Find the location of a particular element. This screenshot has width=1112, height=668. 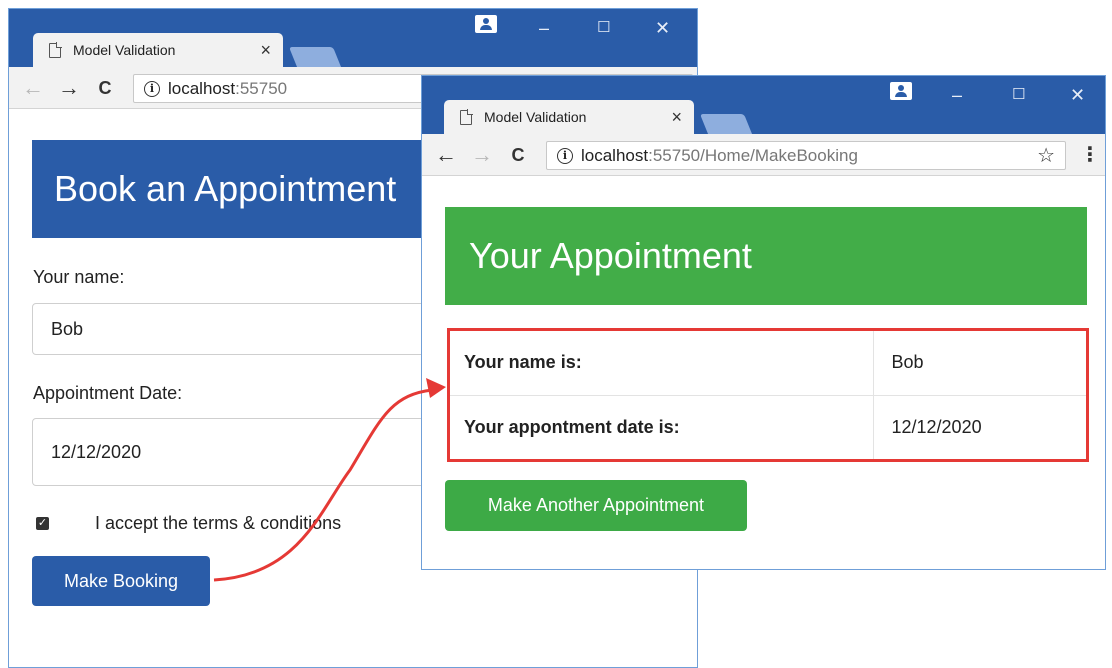

table-row: Your appontment date is: 12/12/2020 is located at coordinates (768, 427).